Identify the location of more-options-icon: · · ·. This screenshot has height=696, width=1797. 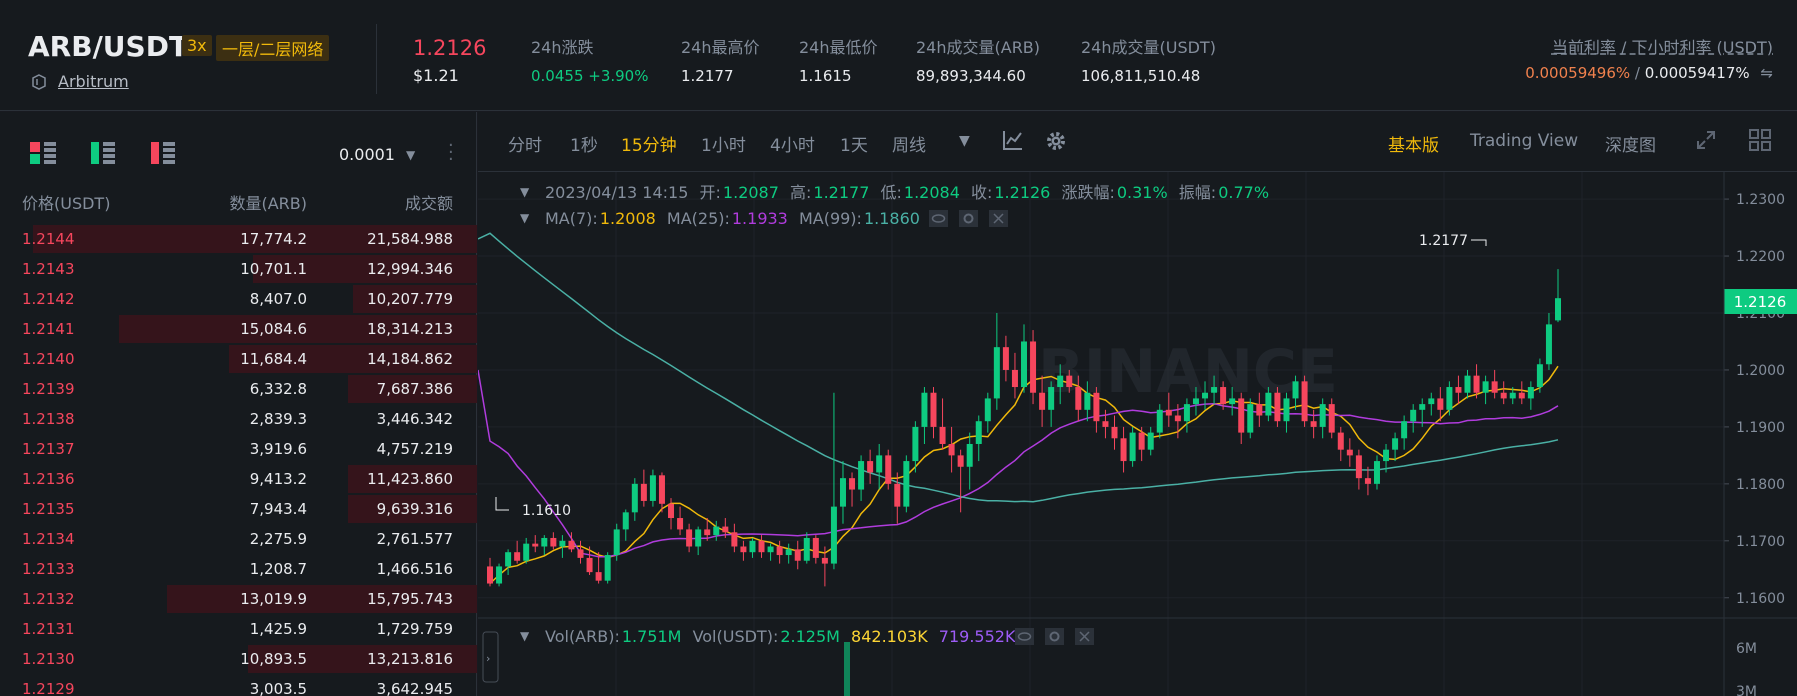
(451, 153).